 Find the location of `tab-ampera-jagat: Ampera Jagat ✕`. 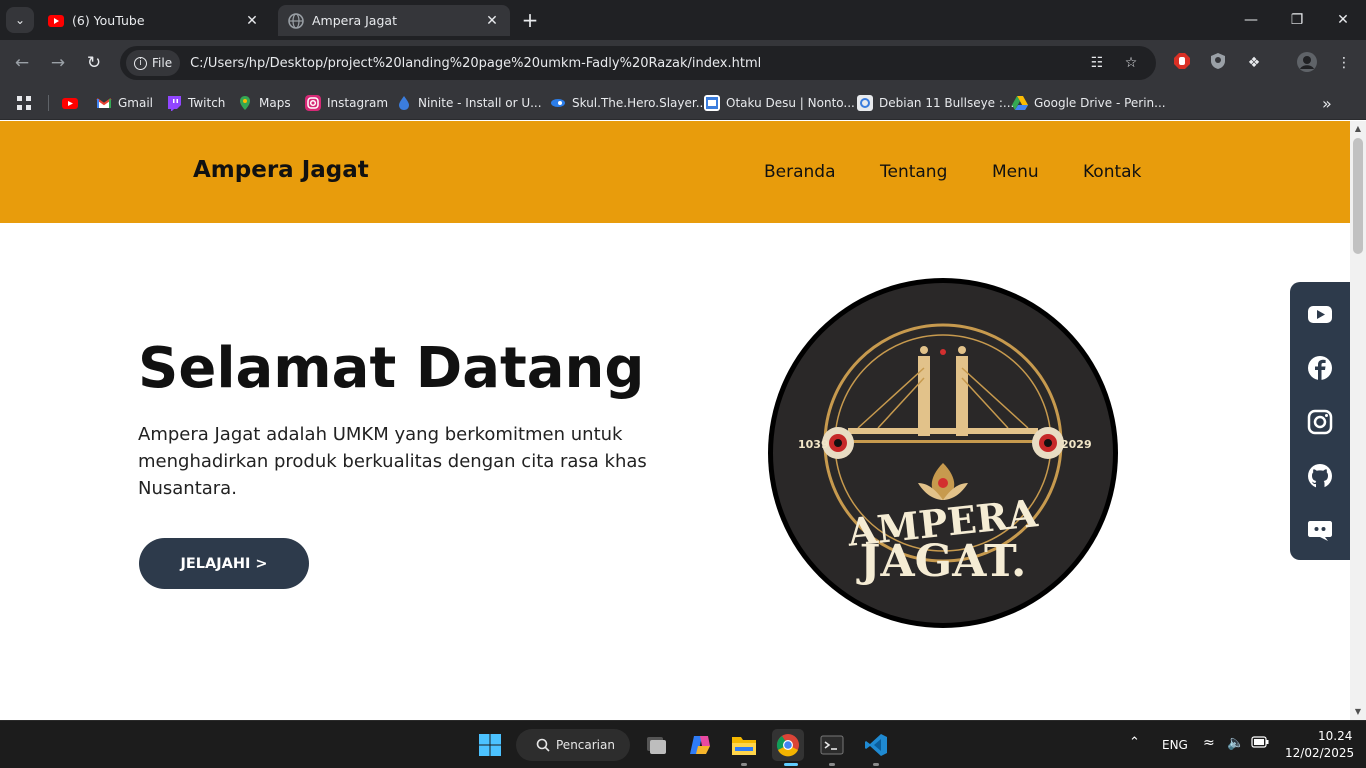

tab-ampera-jagat: Ampera Jagat ✕ is located at coordinates (394, 20).